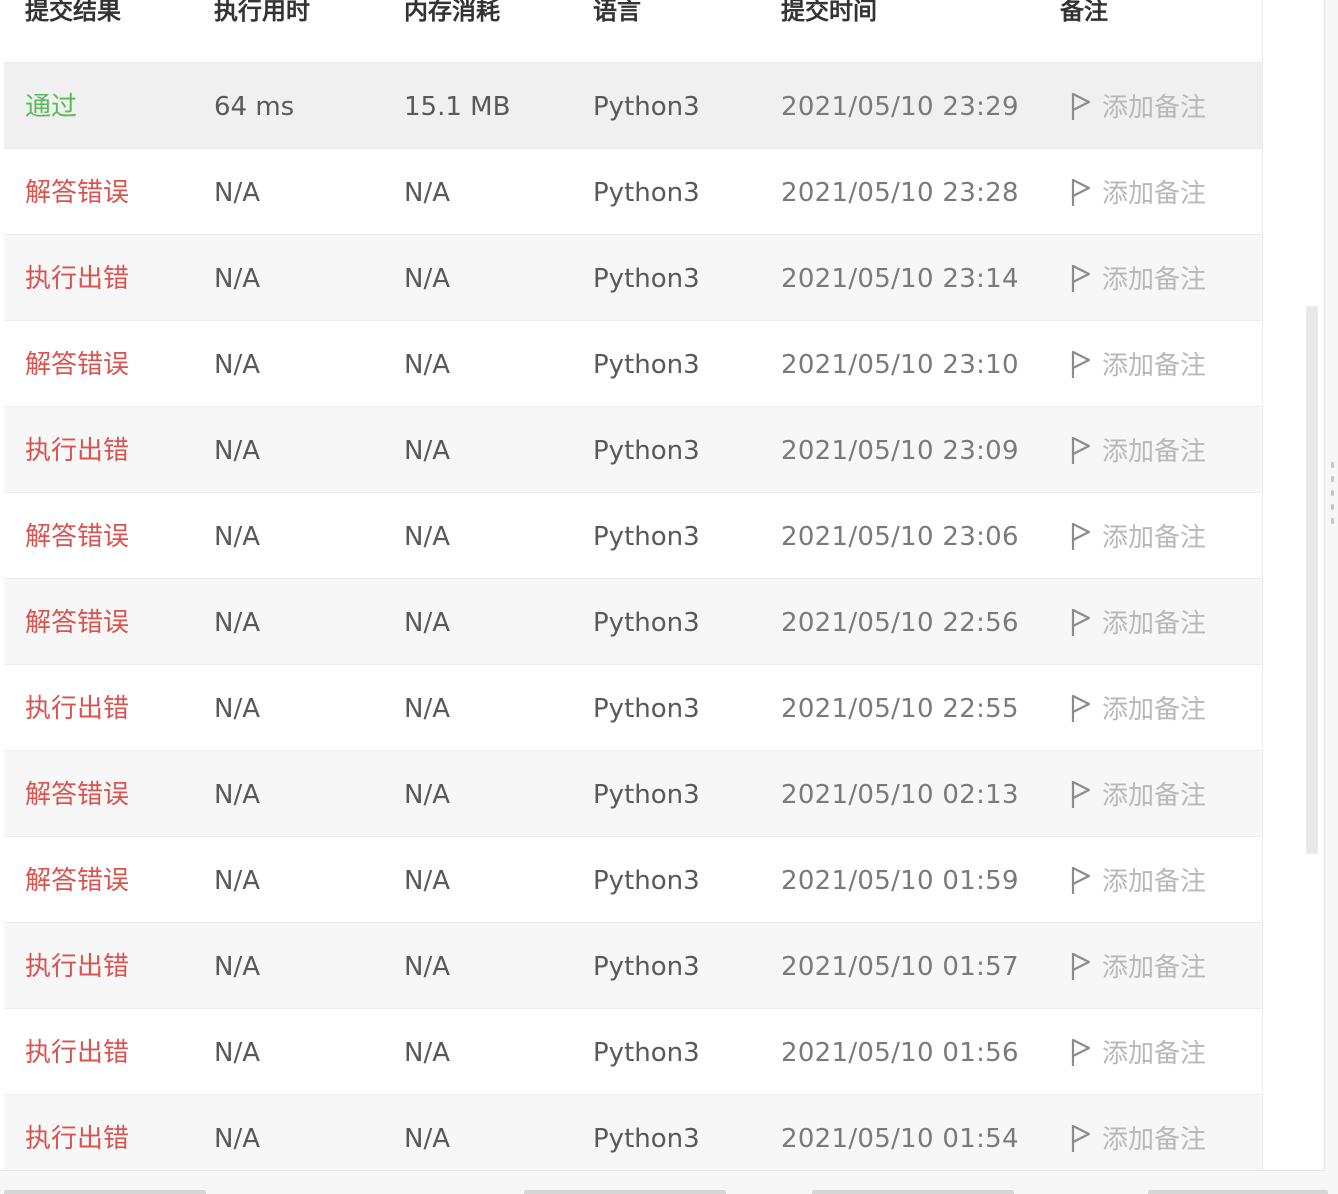  I want to click on table-row: 执行出错 N/A N/A Python3 2021/05/10 01:54 添加备注, so click(633, 1132).